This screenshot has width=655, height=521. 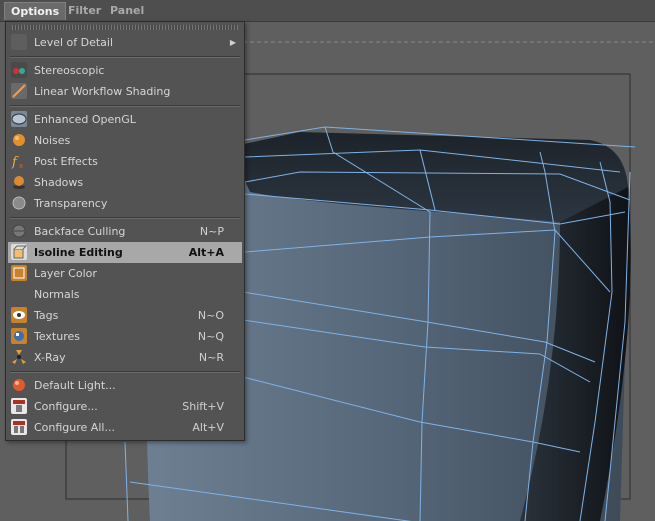 I want to click on menu-filter: Filter, so click(x=84, y=10).